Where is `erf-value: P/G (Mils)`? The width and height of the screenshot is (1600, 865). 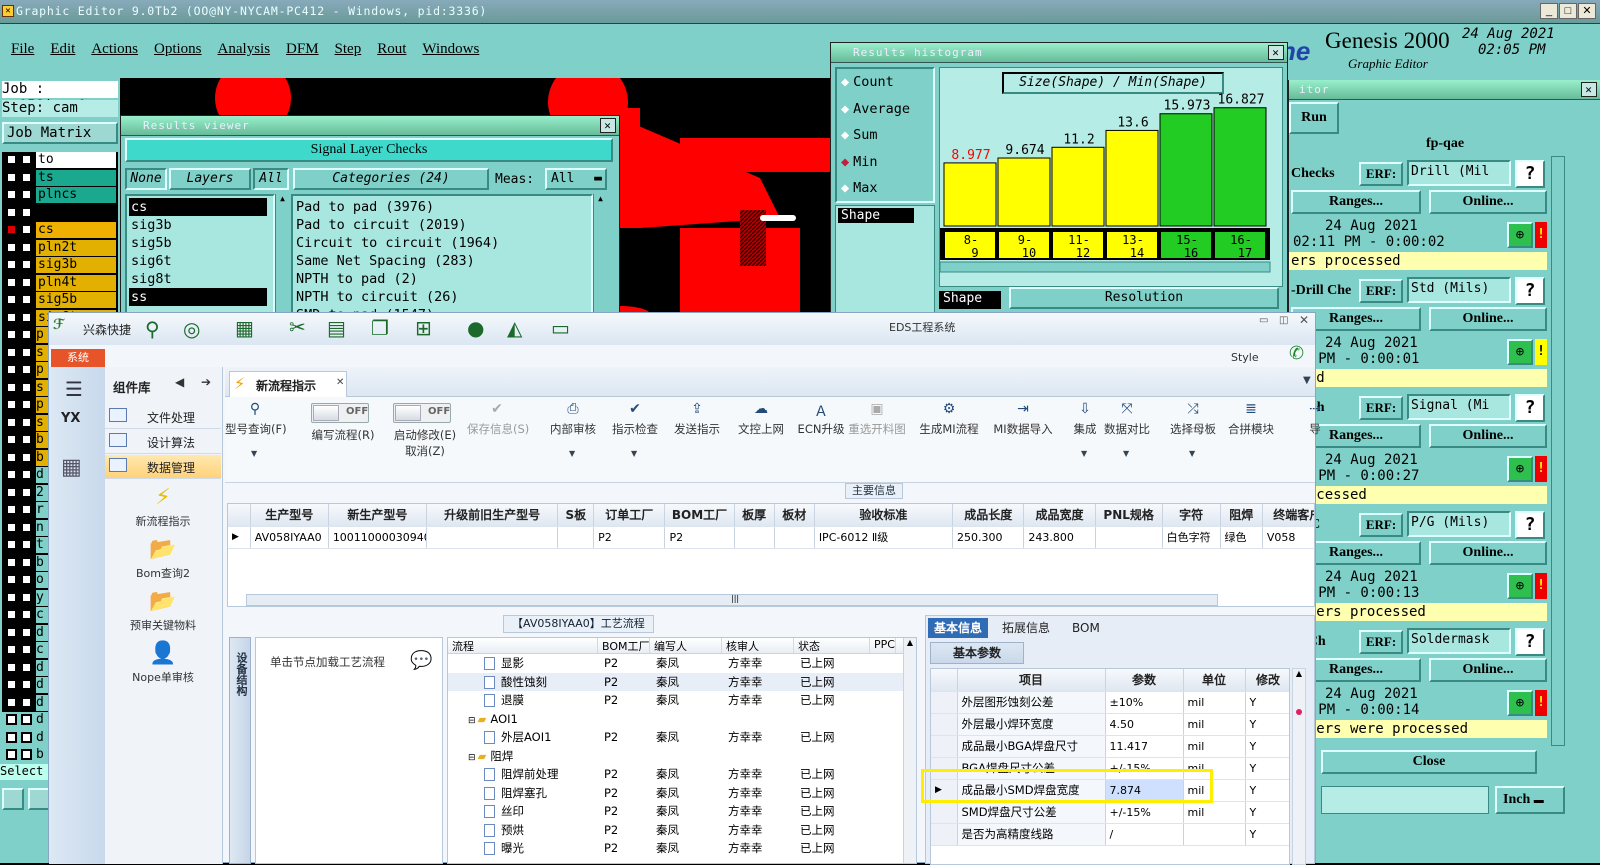
erf-value: P/G (Mils) is located at coordinates (1459, 524).